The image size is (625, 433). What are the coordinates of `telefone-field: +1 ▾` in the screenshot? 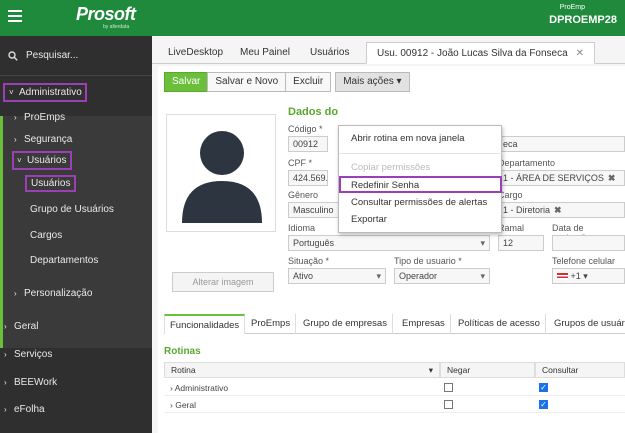 It's located at (588, 276).